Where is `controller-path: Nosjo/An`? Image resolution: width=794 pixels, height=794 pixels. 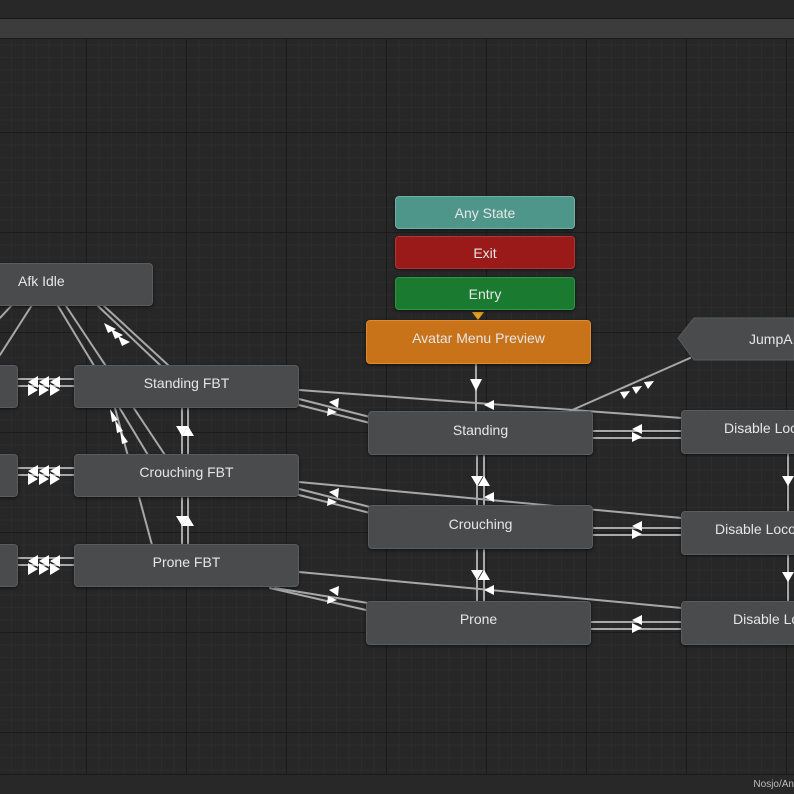 controller-path: Nosjo/An is located at coordinates (773, 784).